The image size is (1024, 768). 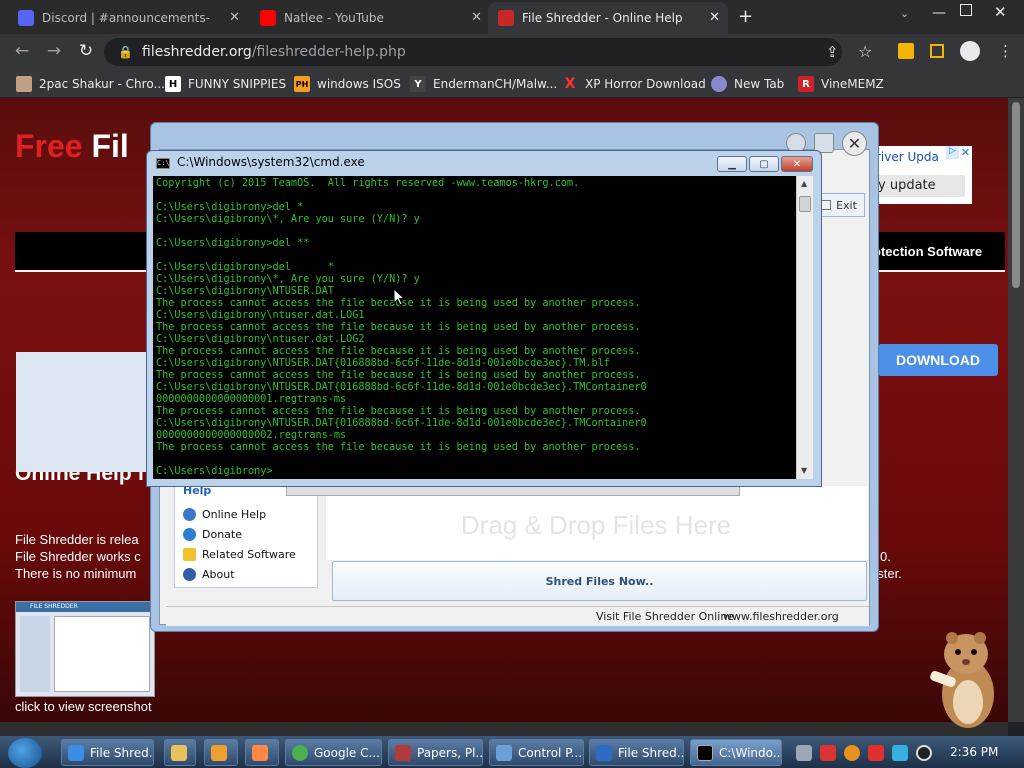 I want to click on thumbnail-caption: click to view screenshot, so click(x=83, y=706).